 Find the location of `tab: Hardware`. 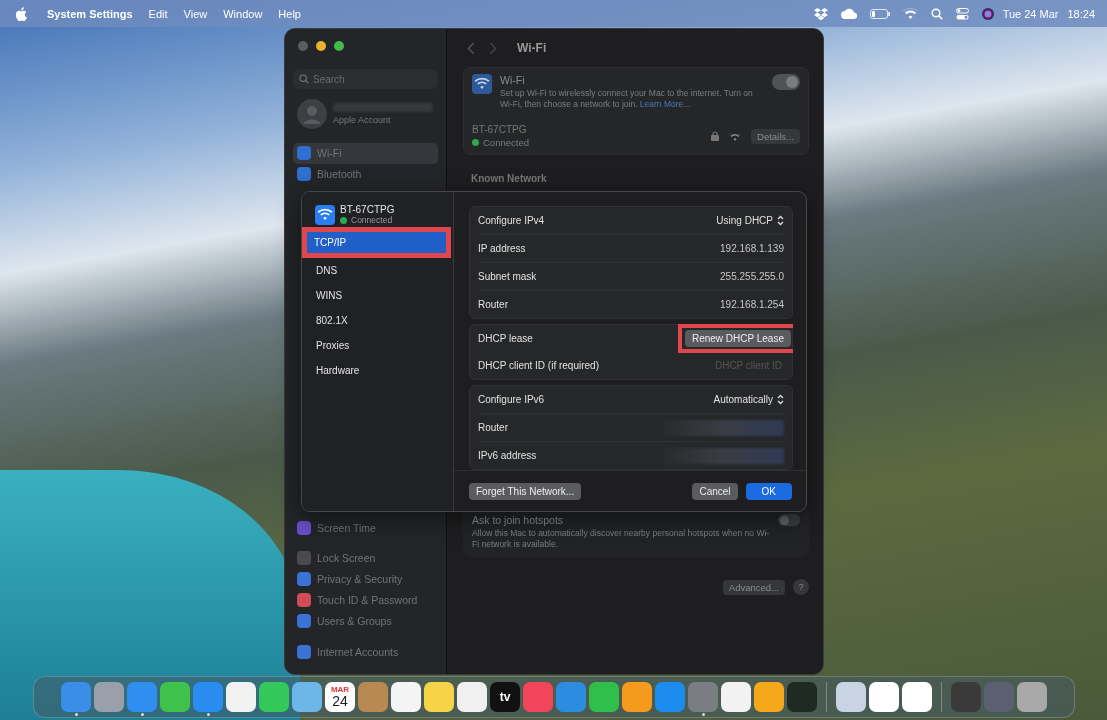

tab: Hardware is located at coordinates (378, 370).